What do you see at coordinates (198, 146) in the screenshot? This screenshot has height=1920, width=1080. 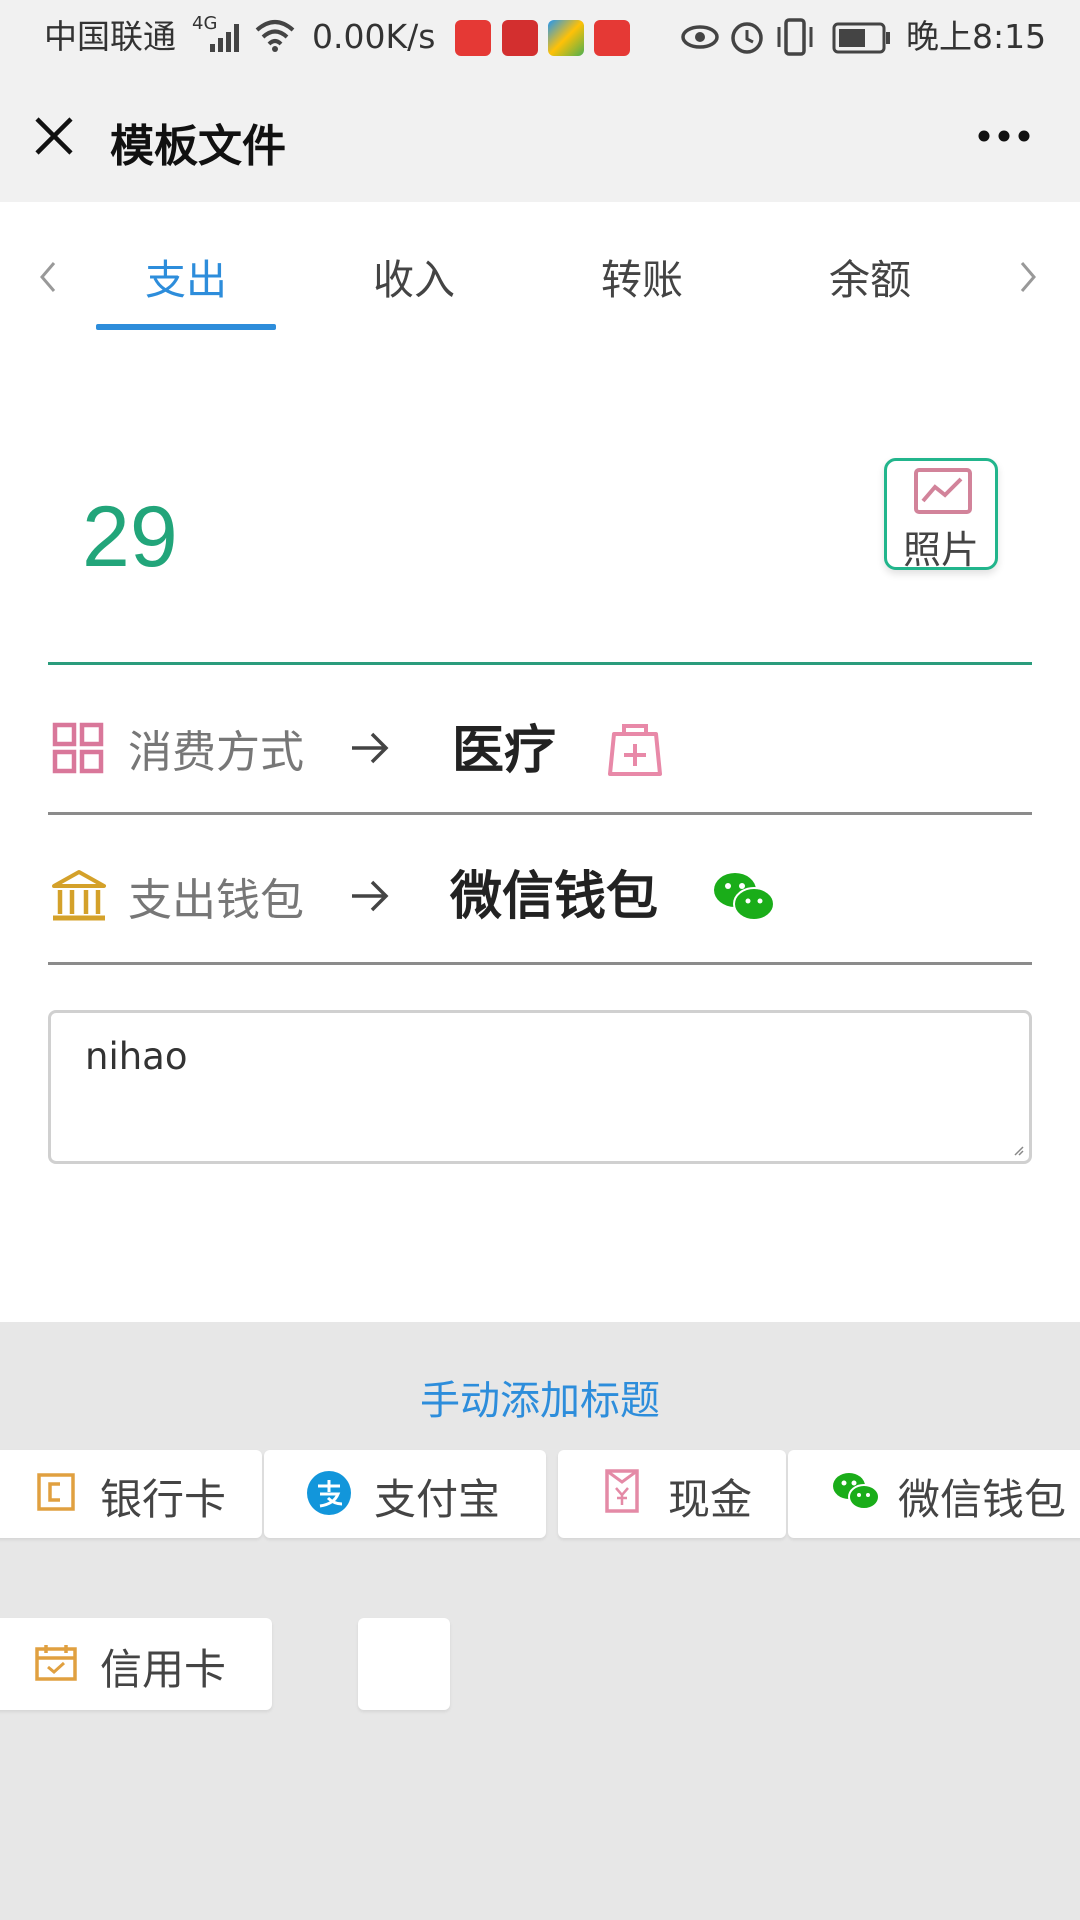 I see `page-title: 模板文件` at bounding box center [198, 146].